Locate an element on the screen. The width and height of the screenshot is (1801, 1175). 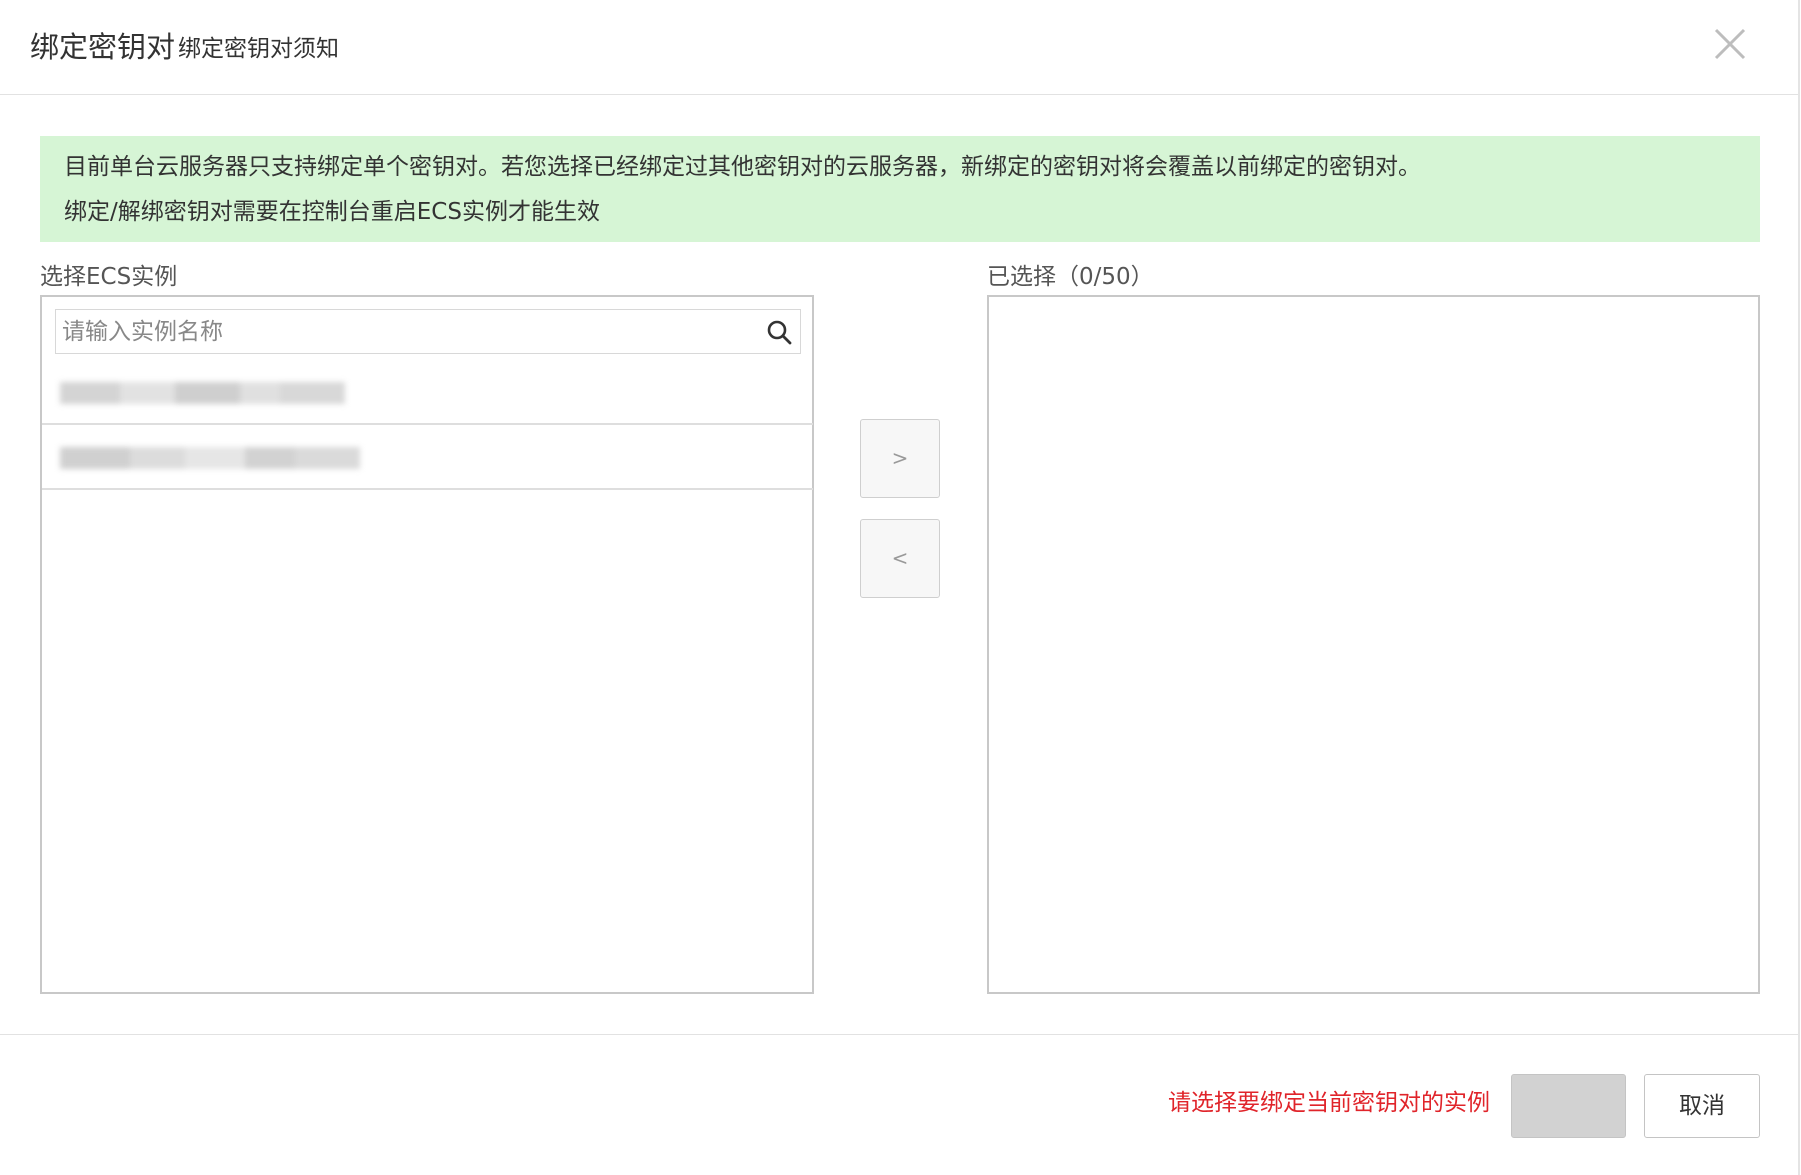
move-right-button: > is located at coordinates (900, 458).